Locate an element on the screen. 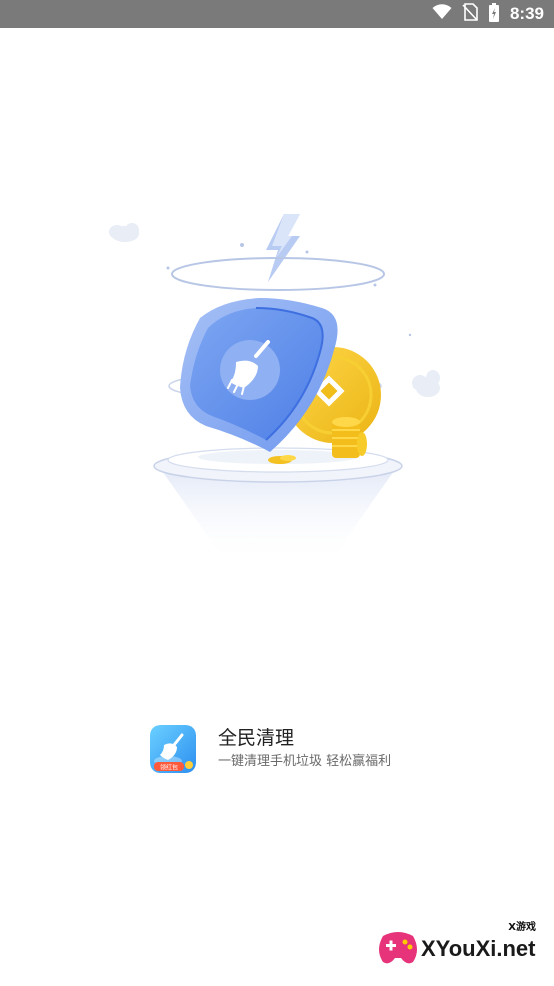  broom-icon is located at coordinates (250, 370).